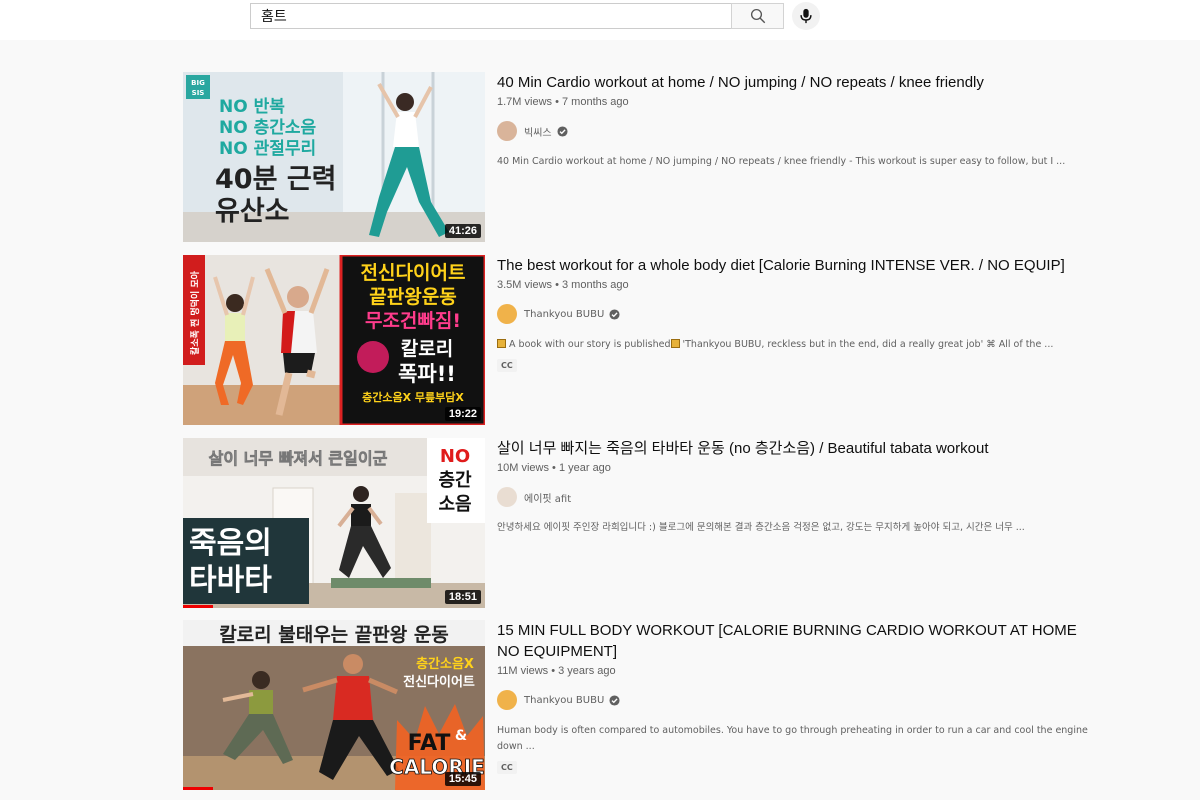 The height and width of the screenshot is (800, 1200). I want to click on thumb-text: NO 층간소음, so click(268, 128).